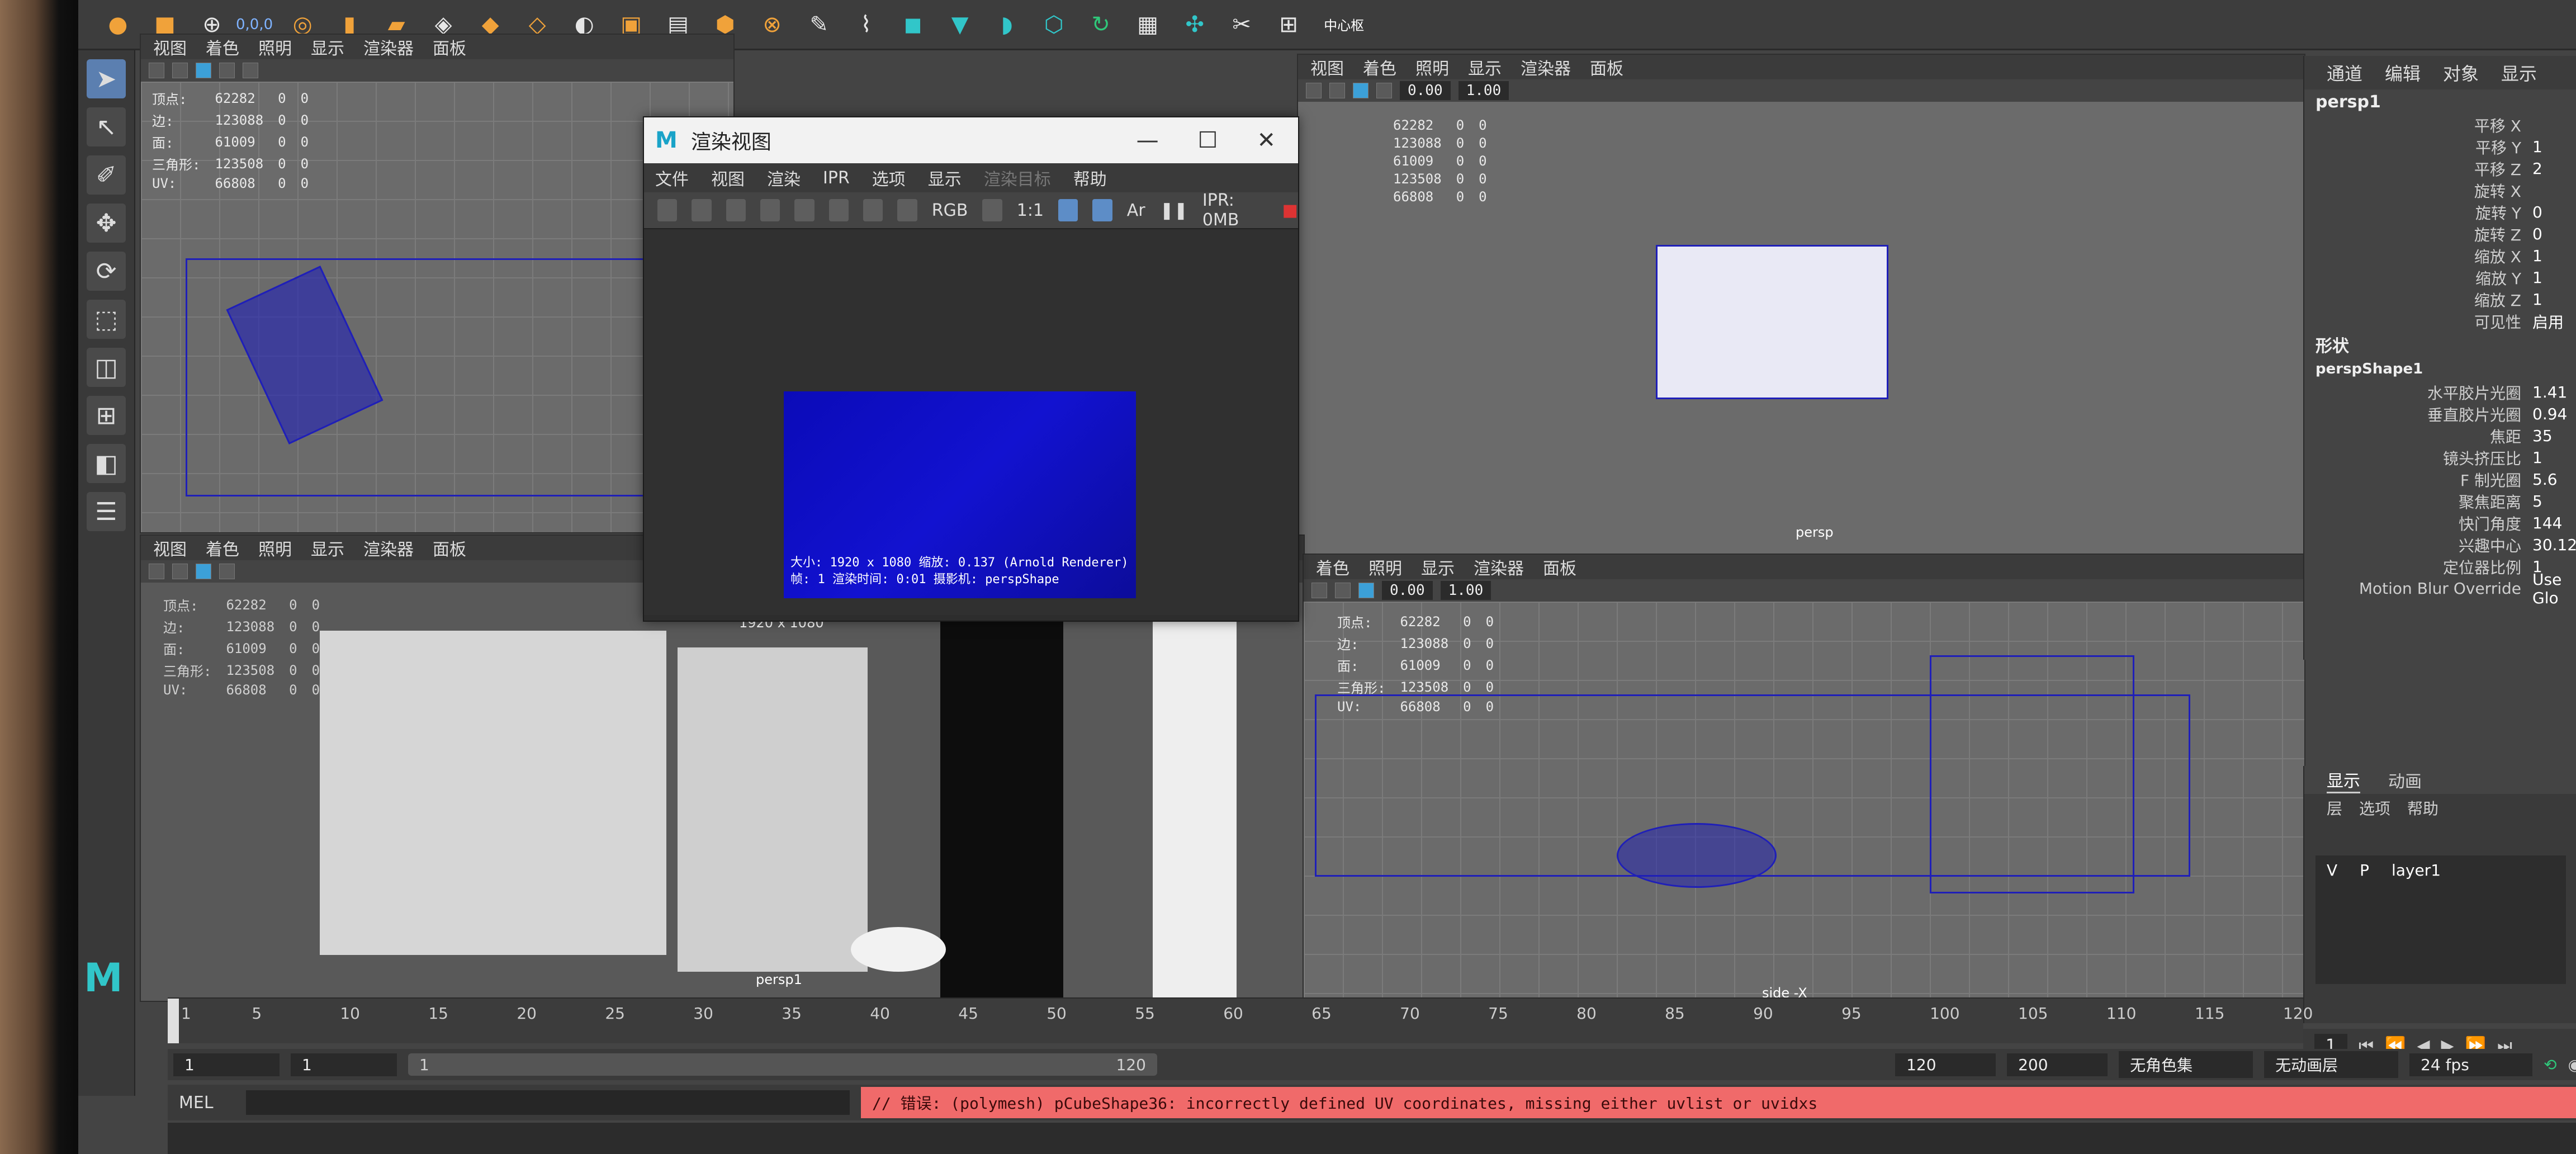  Describe the element at coordinates (2440, 523) in the screenshot. I see `channel-row: 快门角度 144` at that location.